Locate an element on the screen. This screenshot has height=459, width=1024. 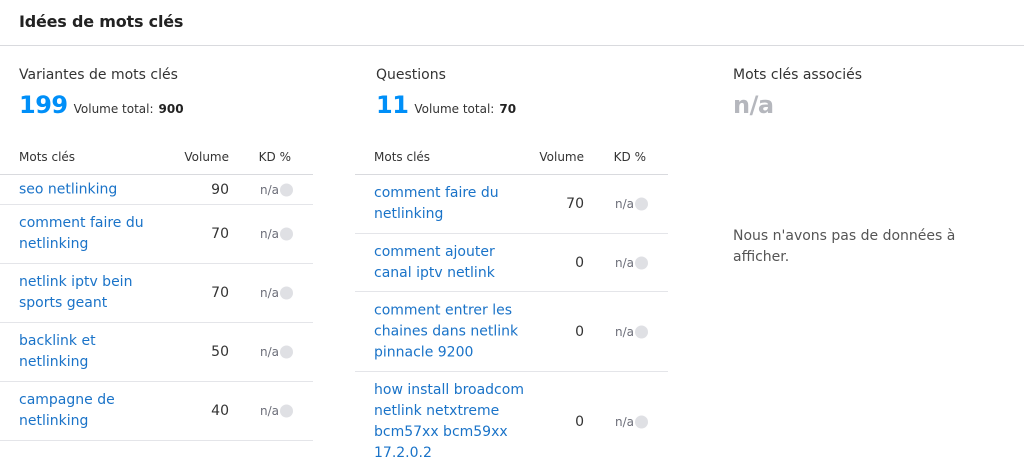
variants-title: Variantes de mots clés is located at coordinates (98, 75).